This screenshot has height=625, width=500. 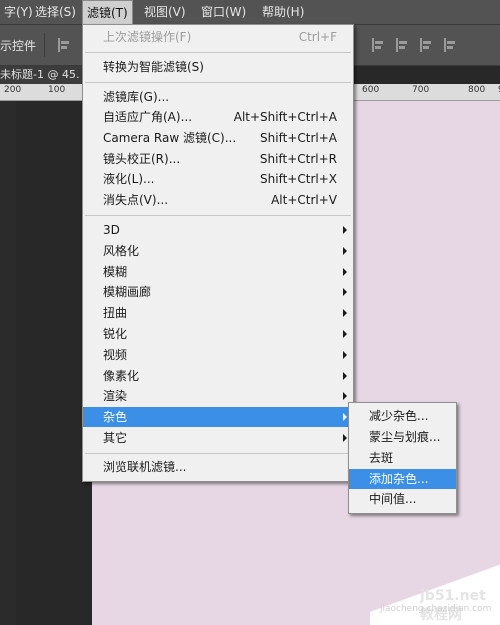 I want to click on submenu-blur-label: 模糊, so click(x=115, y=272).